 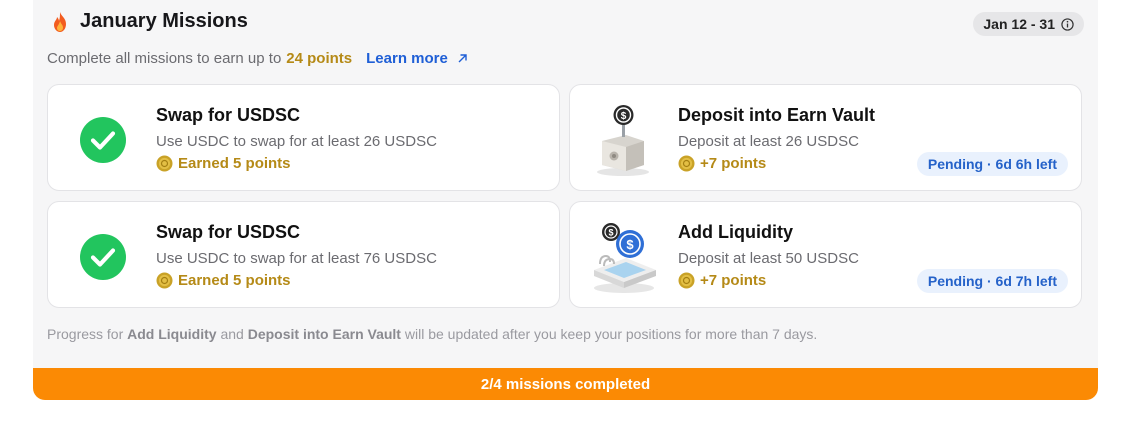 I want to click on mission-title: Add Liquidity, so click(x=735, y=232).